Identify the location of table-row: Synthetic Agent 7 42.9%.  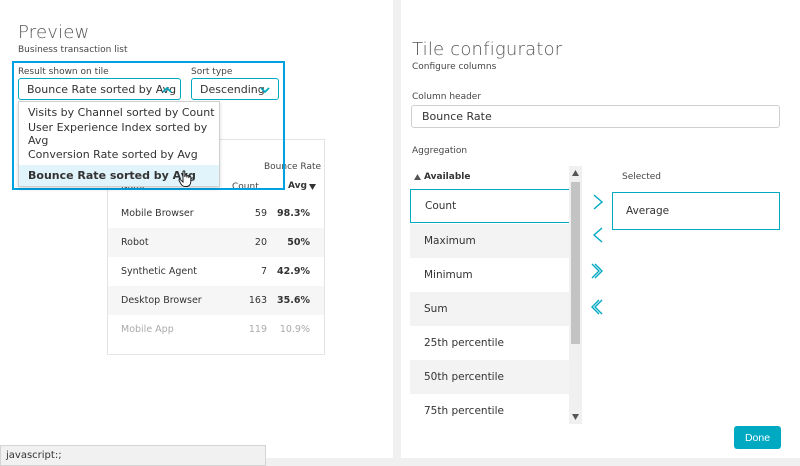
(216, 271).